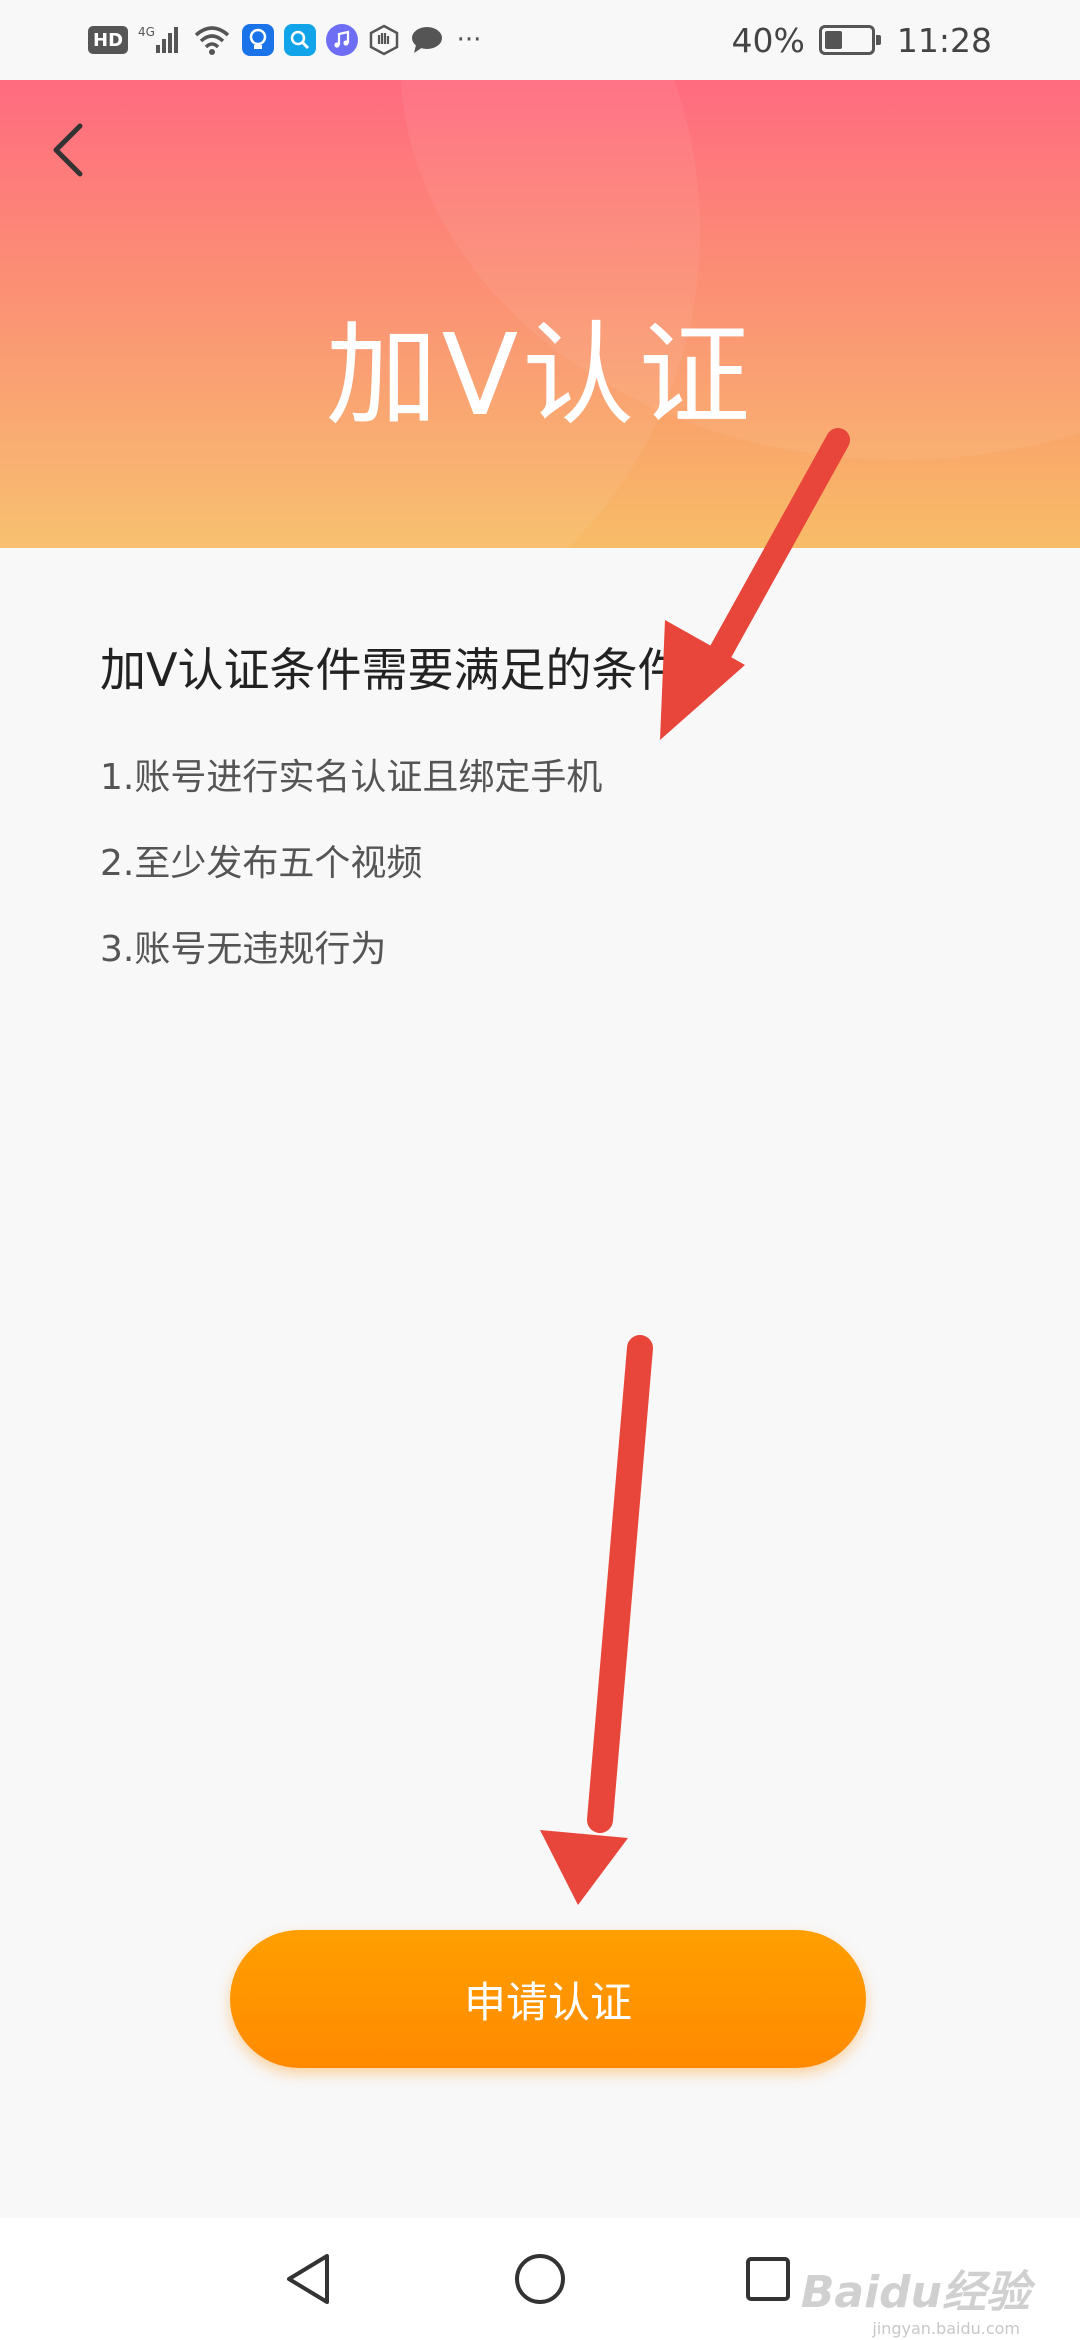  I want to click on nav-home-button, so click(540, 2279).